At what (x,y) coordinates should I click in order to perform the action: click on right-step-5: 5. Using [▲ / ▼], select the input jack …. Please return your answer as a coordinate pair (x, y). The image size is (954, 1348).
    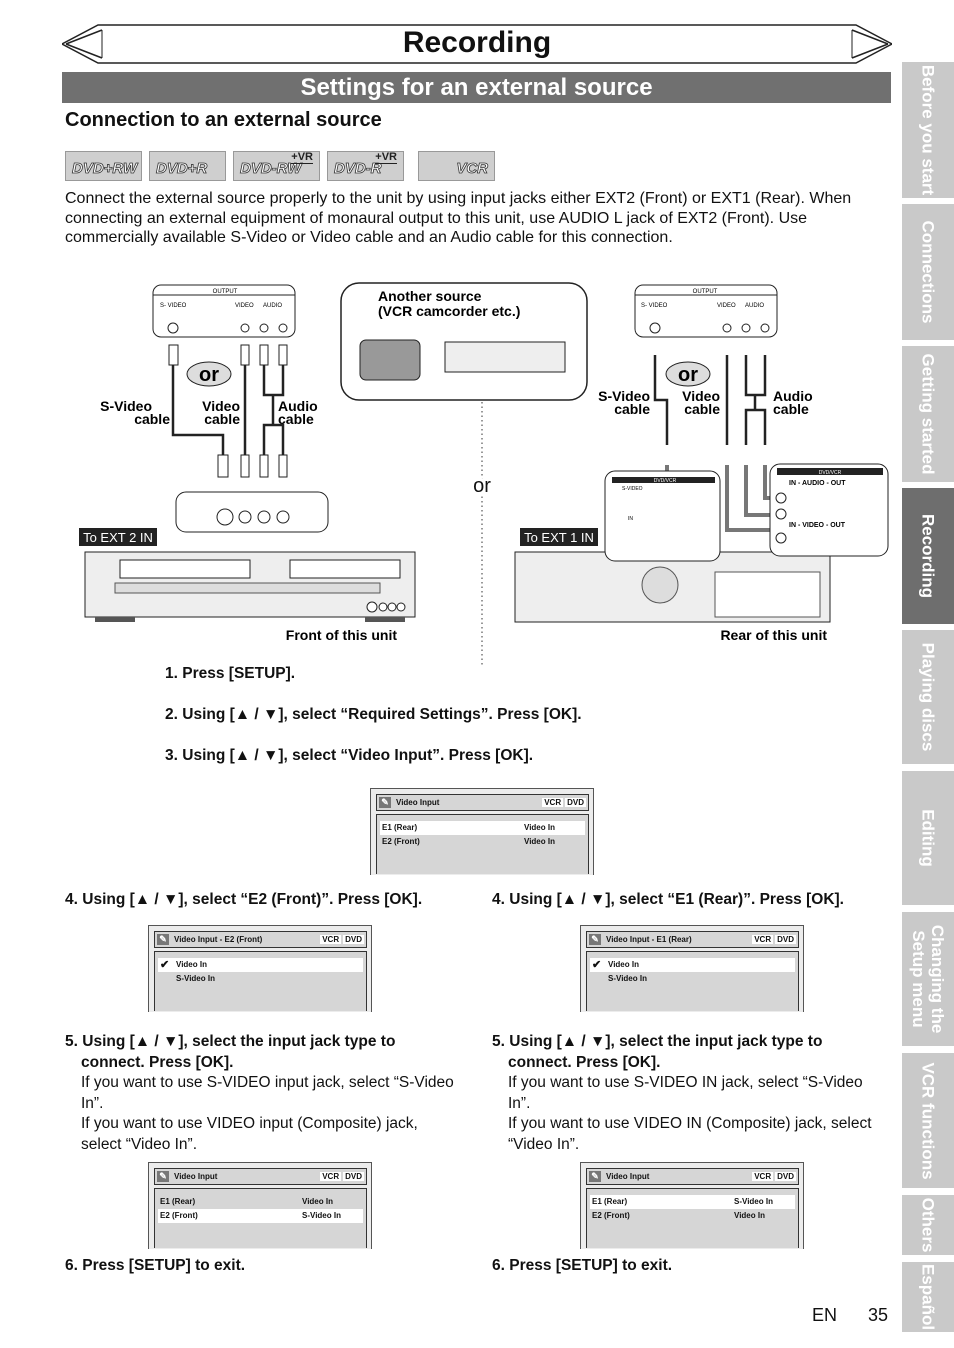
    Looking at the image, I should click on (682, 1093).